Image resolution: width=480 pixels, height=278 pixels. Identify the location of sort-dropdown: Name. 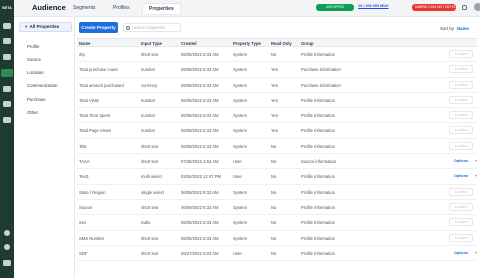
(463, 28).